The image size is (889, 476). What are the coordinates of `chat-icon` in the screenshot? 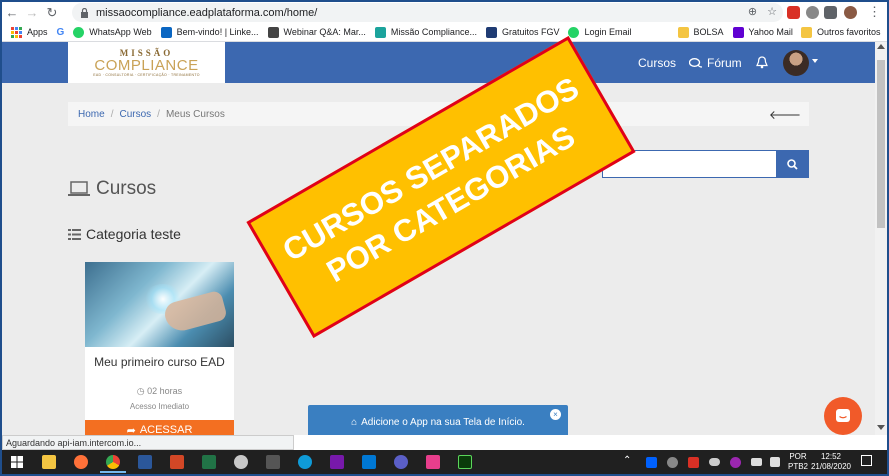 It's located at (843, 415).